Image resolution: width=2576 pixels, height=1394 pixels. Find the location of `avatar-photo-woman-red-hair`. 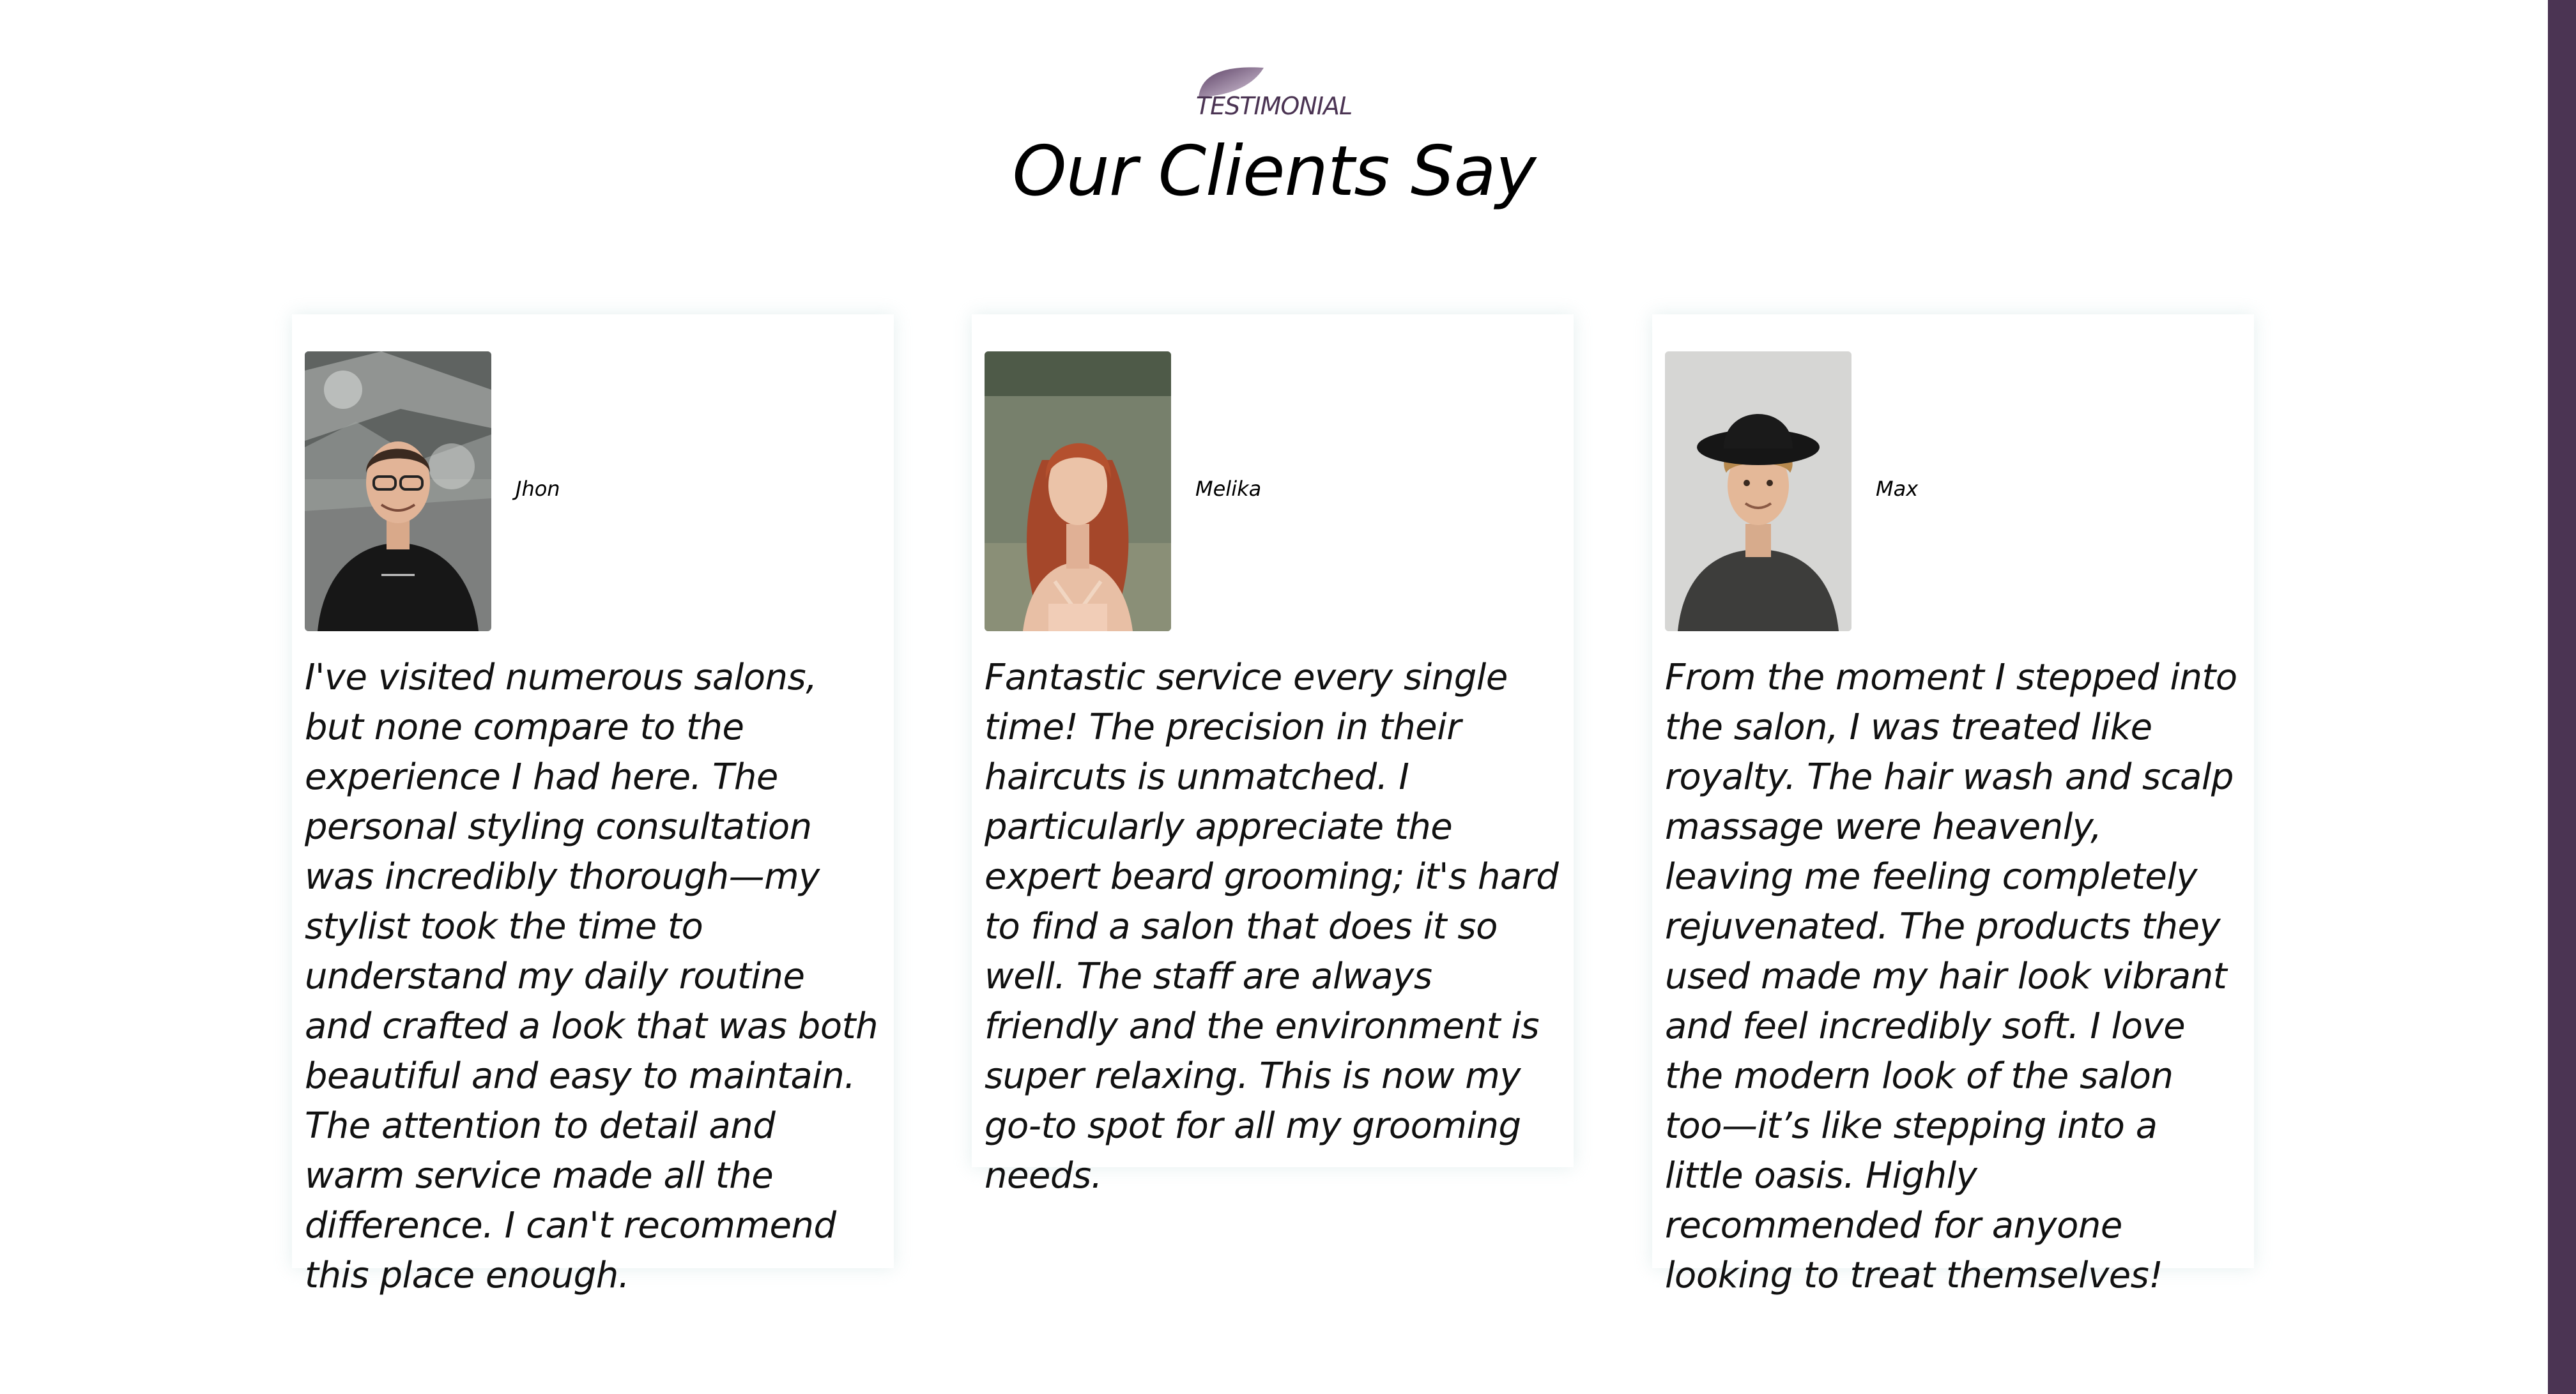

avatar-photo-woman-red-hair is located at coordinates (1078, 491).